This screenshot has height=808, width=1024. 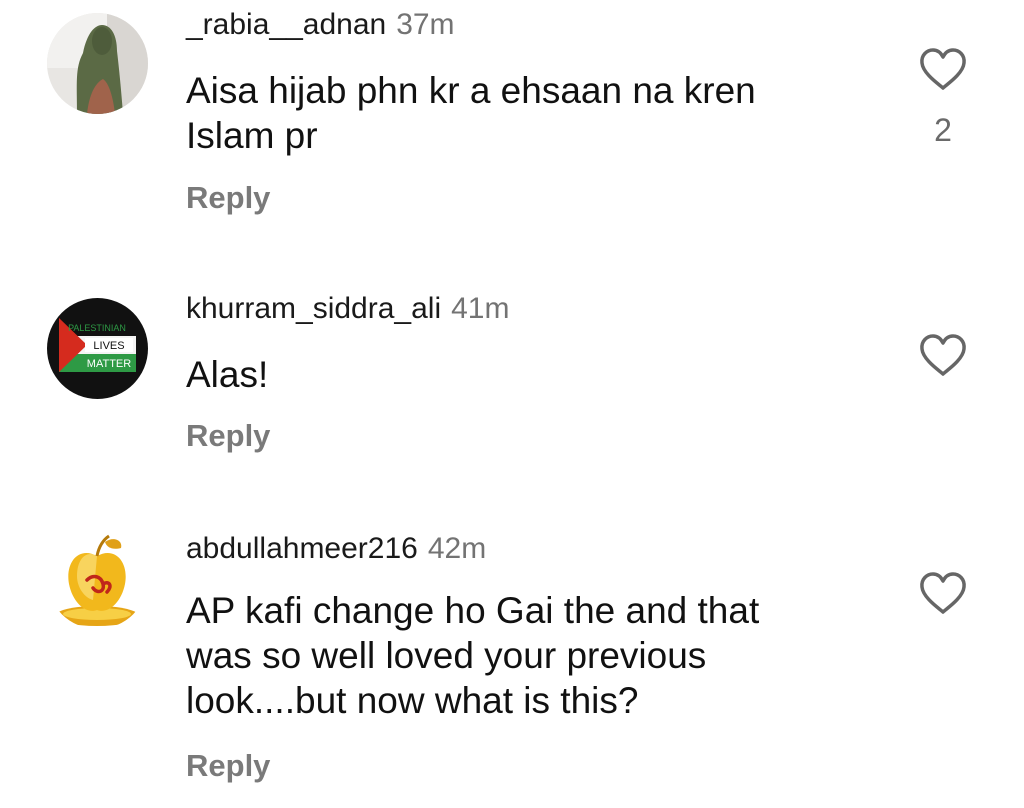 I want to click on comment-timestamp: 42m, so click(x=457, y=548).